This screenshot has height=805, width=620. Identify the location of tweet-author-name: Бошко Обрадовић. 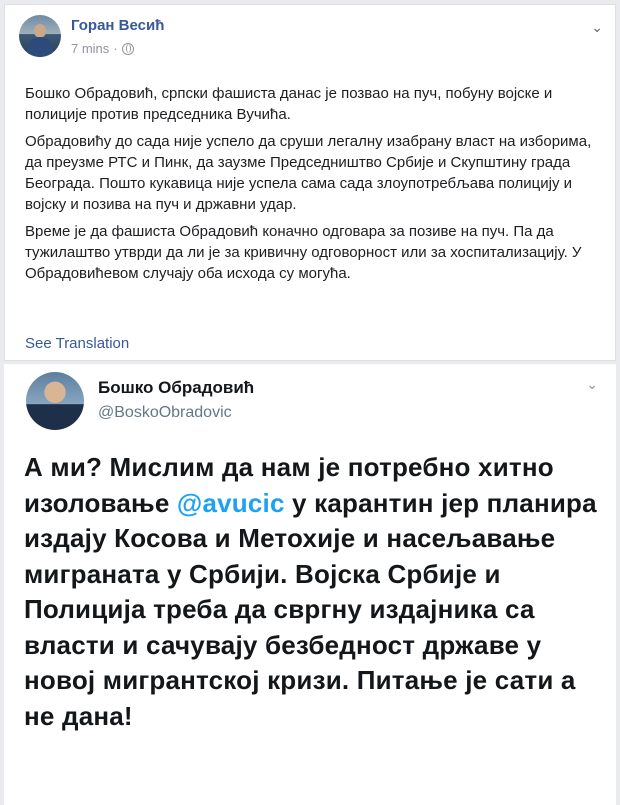
(176, 388).